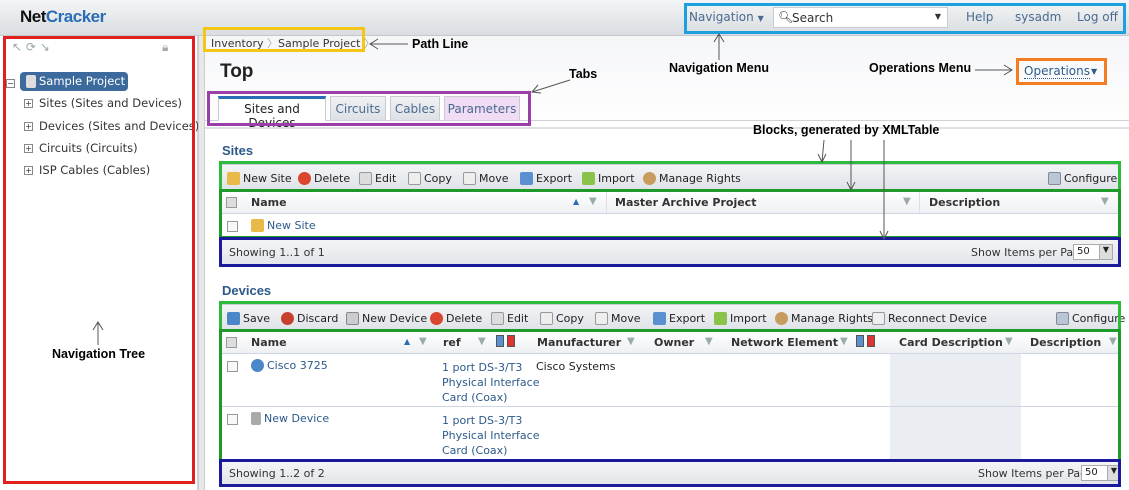  Describe the element at coordinates (851, 166) in the screenshot. I see `arrow-blocks-table` at that location.